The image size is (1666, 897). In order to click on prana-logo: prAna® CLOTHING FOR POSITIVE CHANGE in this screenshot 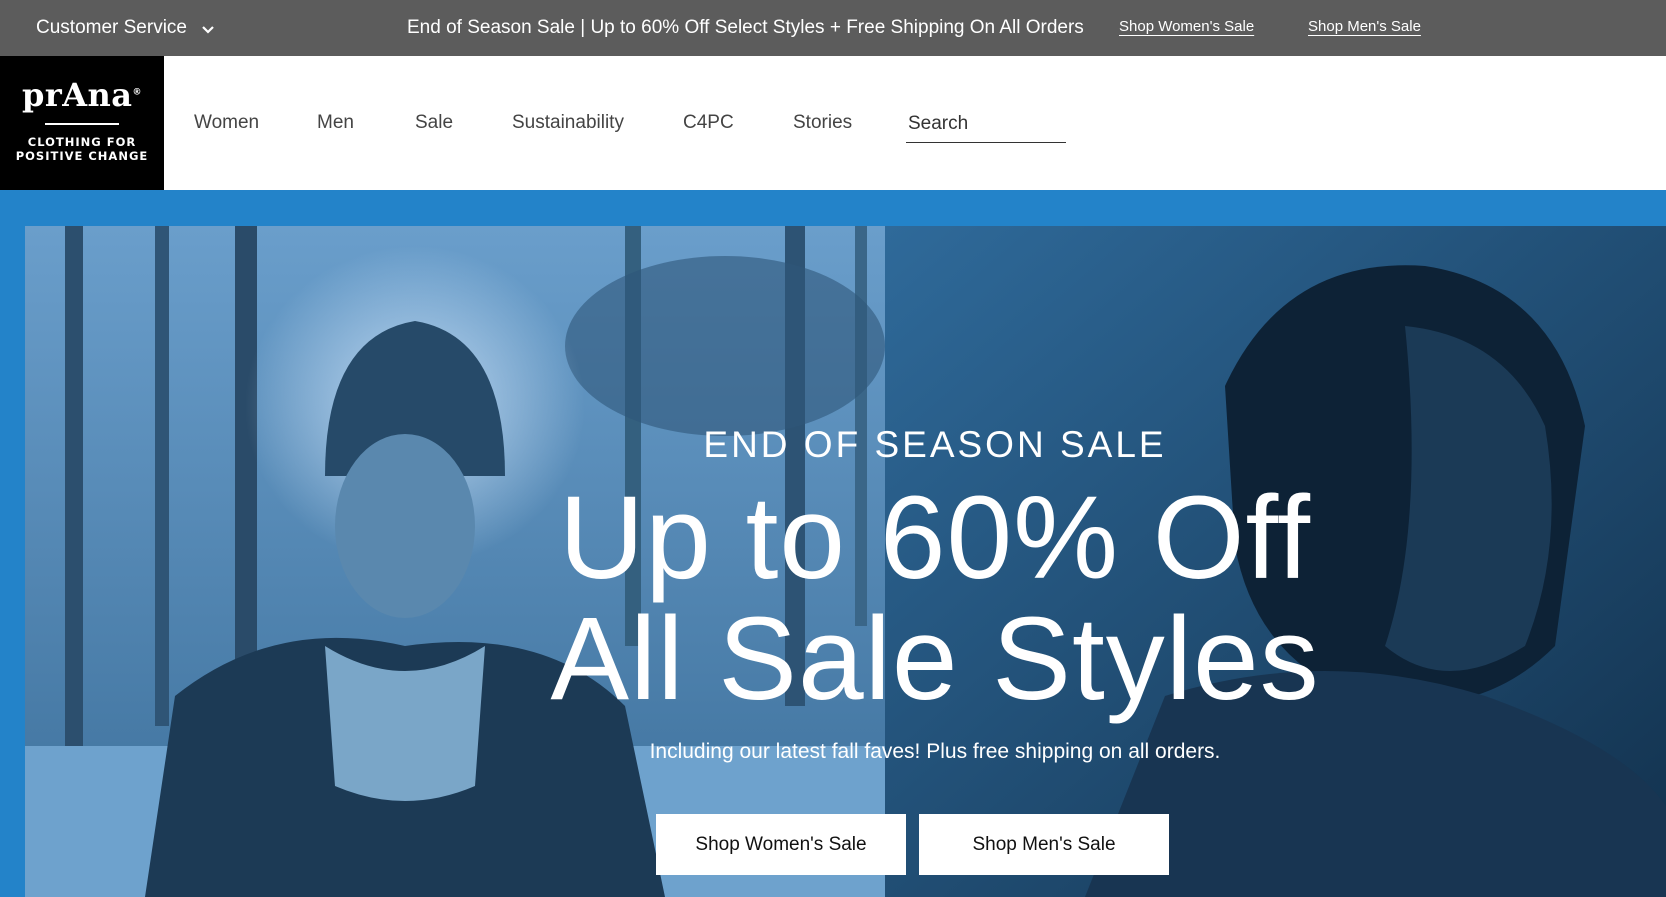, I will do `click(82, 123)`.